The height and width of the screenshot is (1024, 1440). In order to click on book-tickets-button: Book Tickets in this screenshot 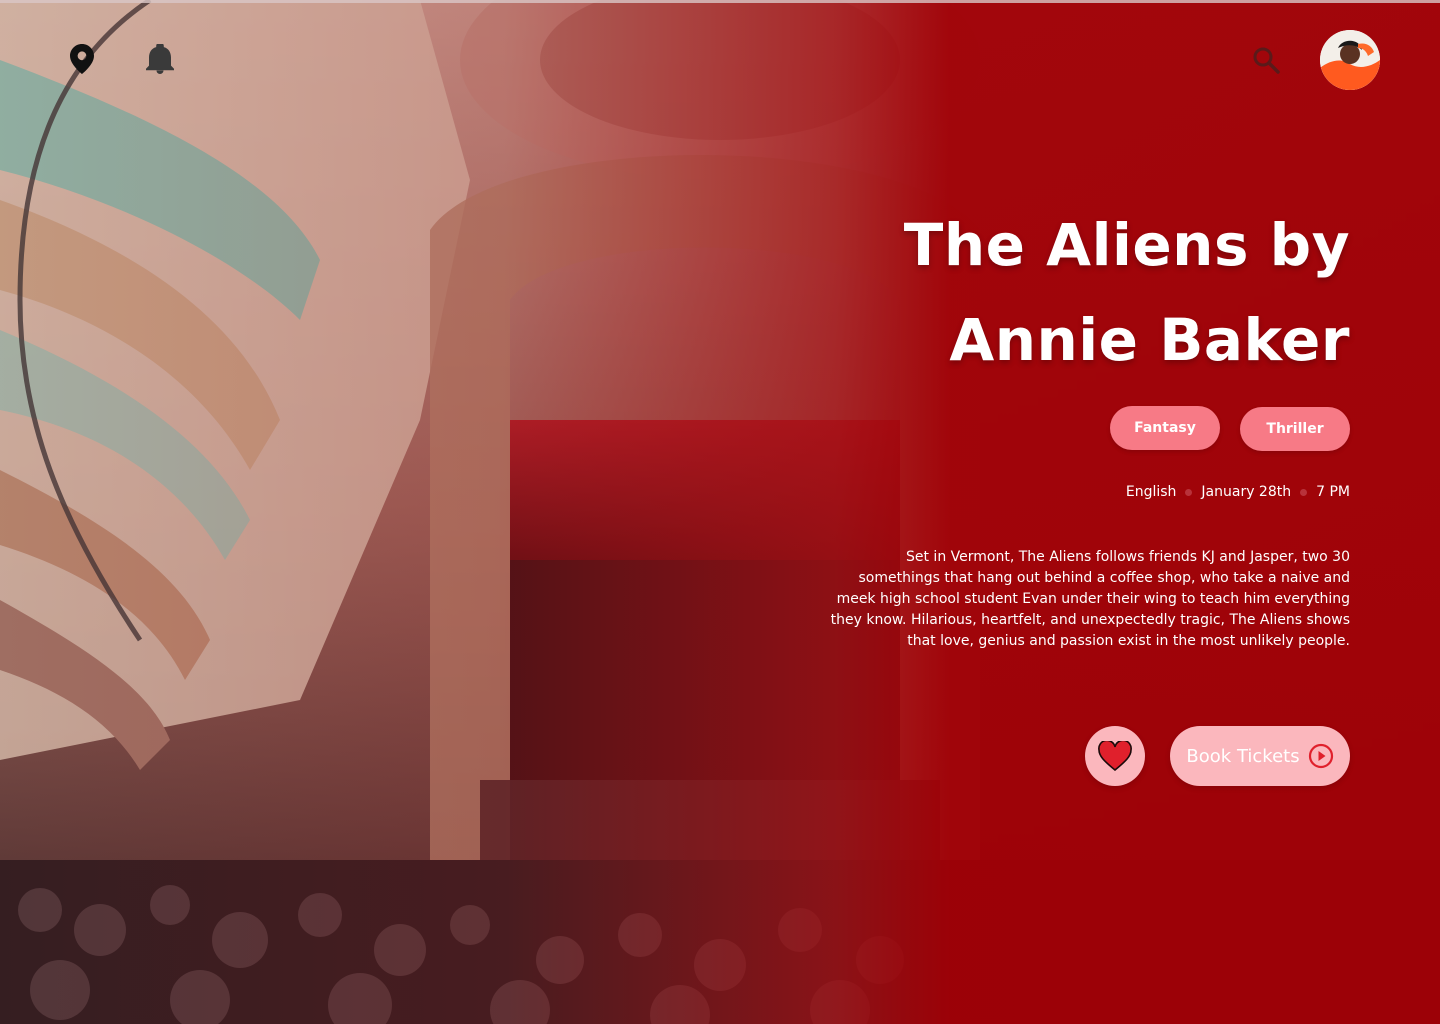, I will do `click(1260, 756)`.